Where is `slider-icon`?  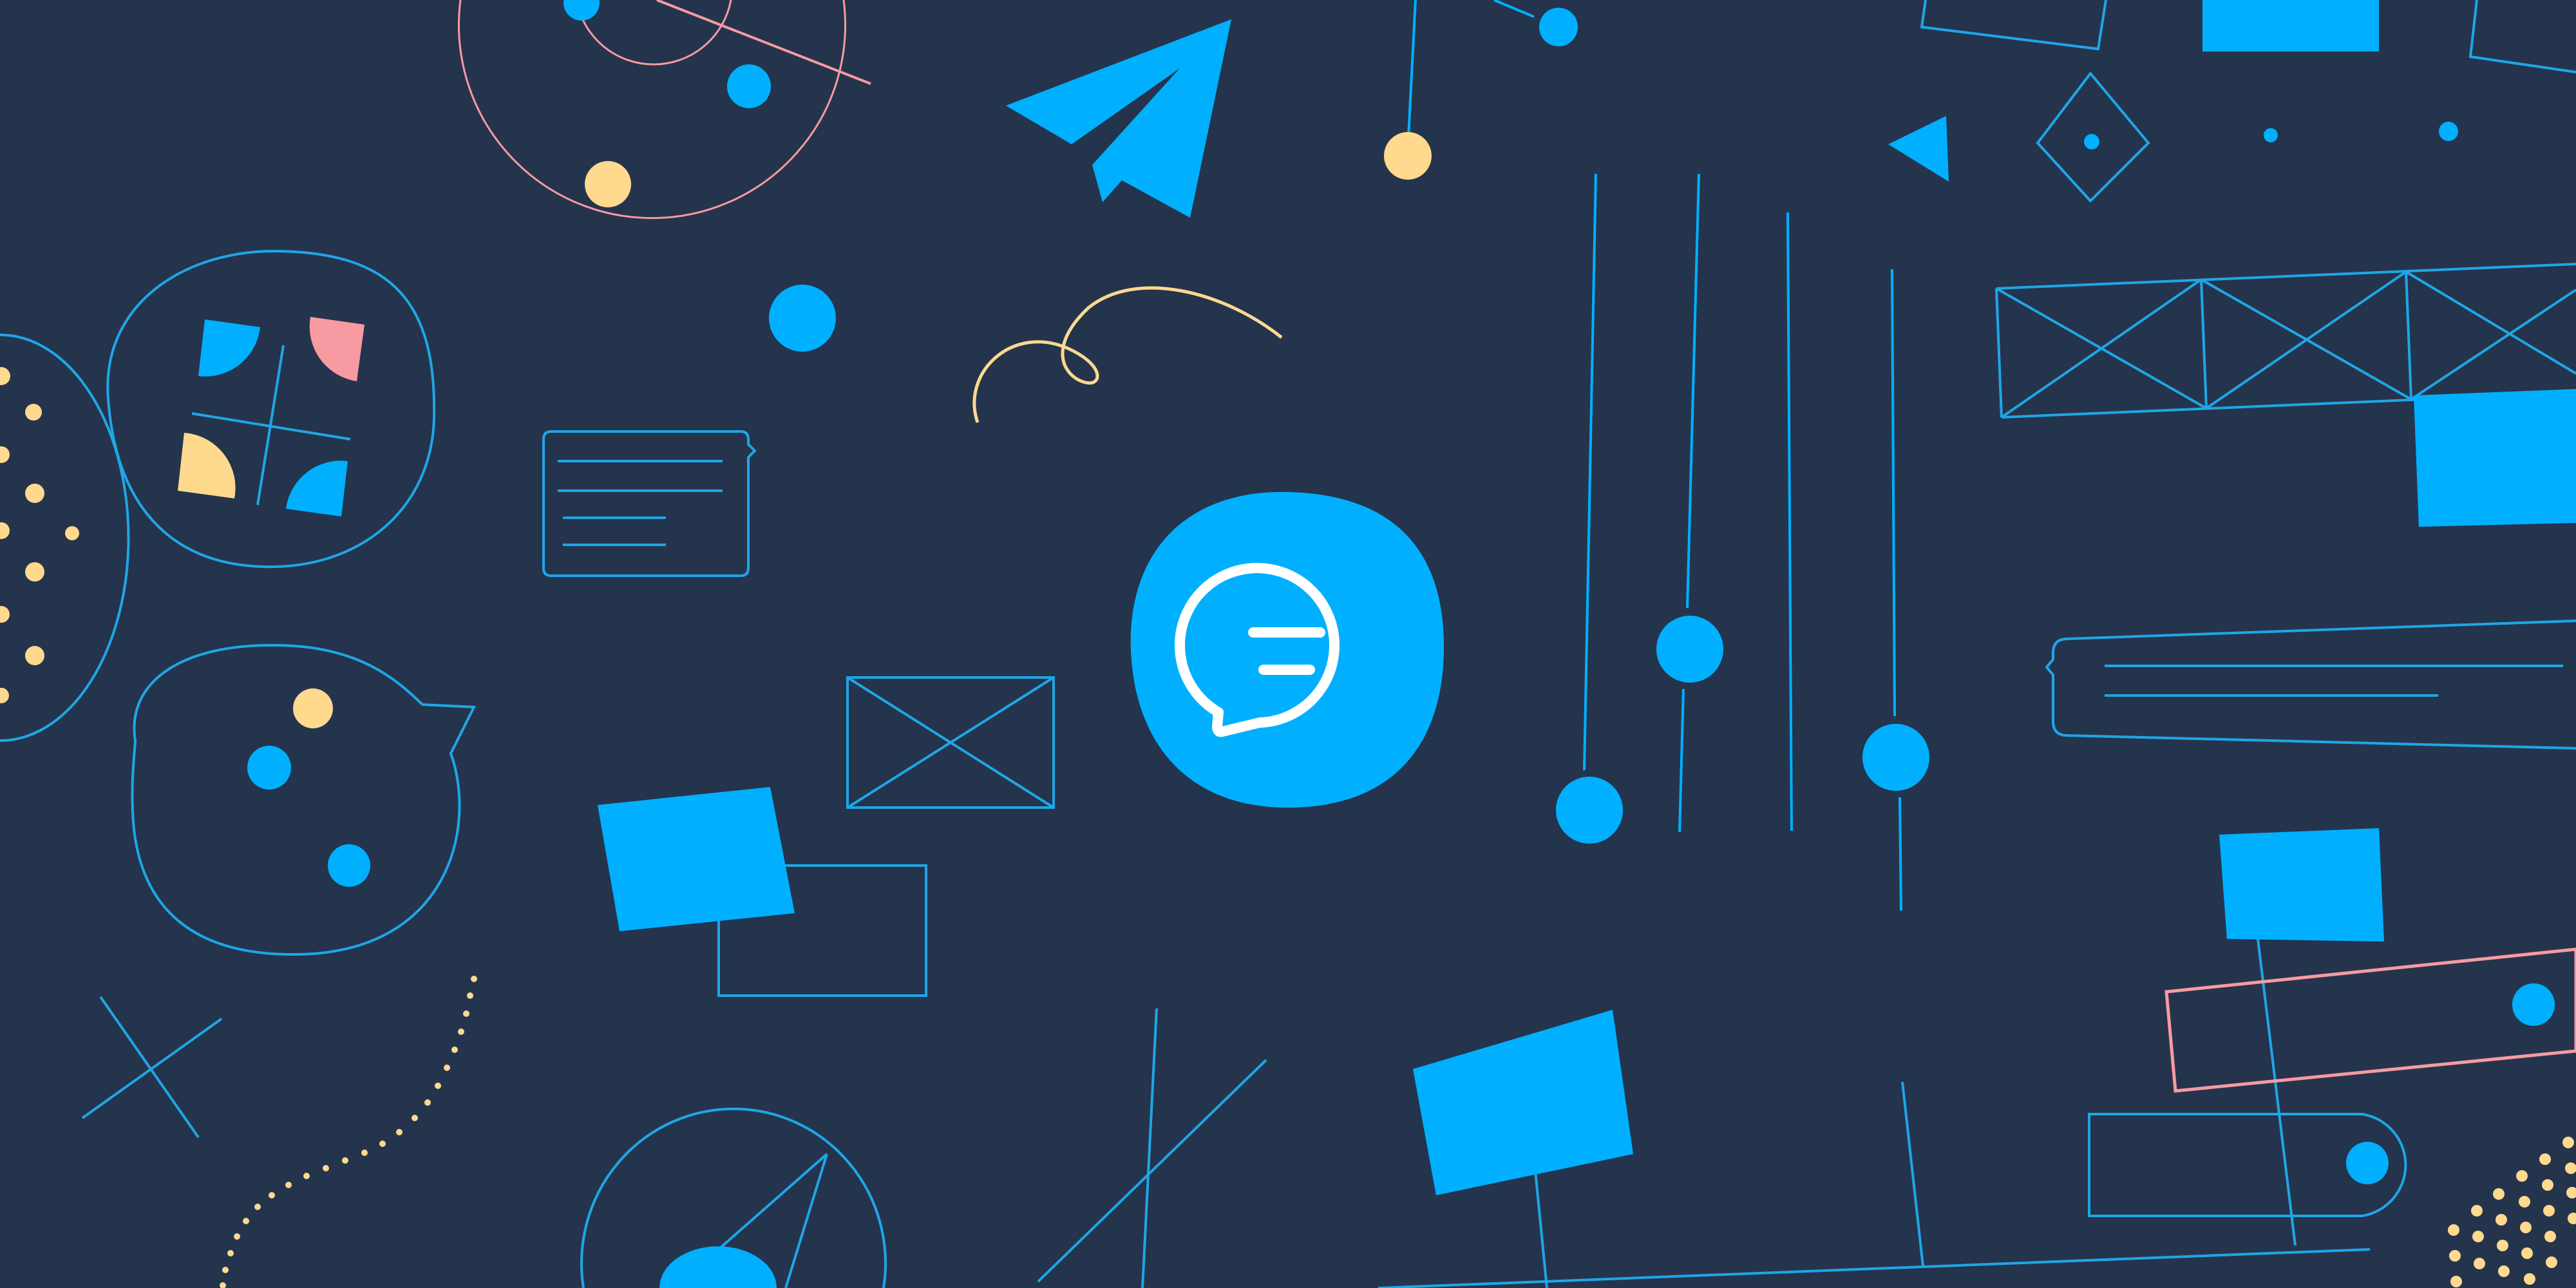 slider-icon is located at coordinates (1742, 542).